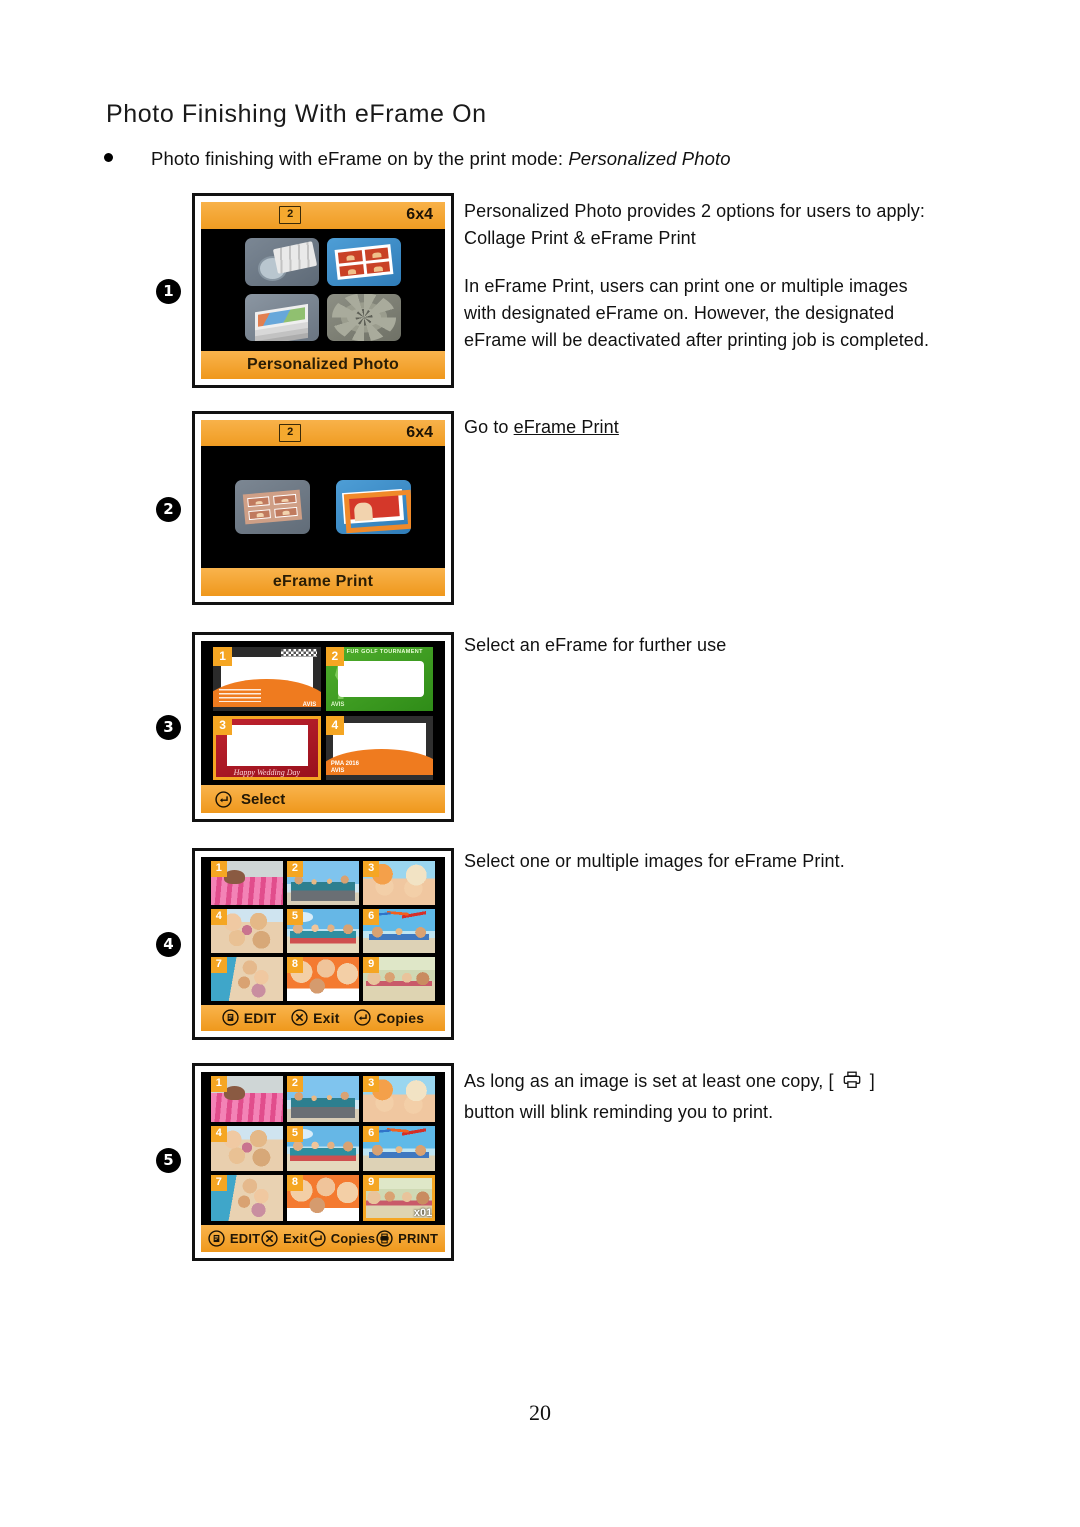  What do you see at coordinates (267, 747) in the screenshot?
I see `eframe-option-3: 3 Happy Wedding Day` at bounding box center [267, 747].